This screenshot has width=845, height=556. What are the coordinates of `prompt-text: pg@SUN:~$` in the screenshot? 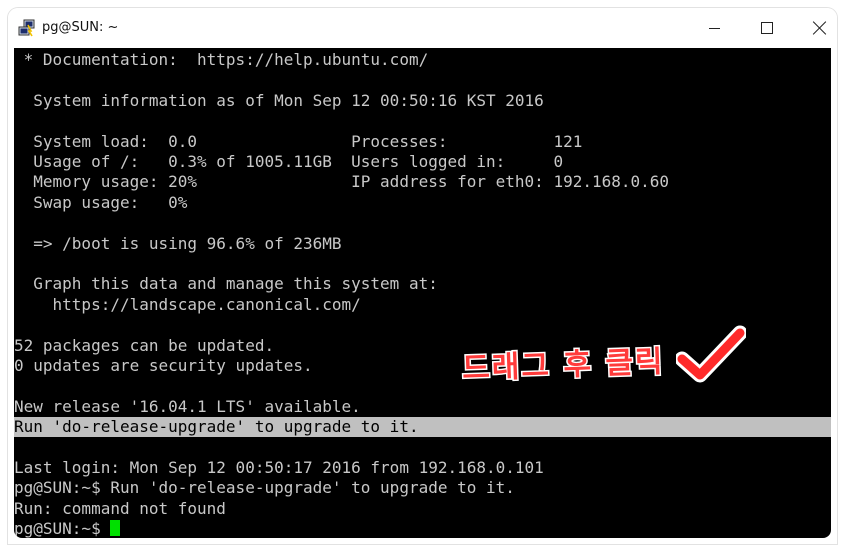 It's located at (62, 528).